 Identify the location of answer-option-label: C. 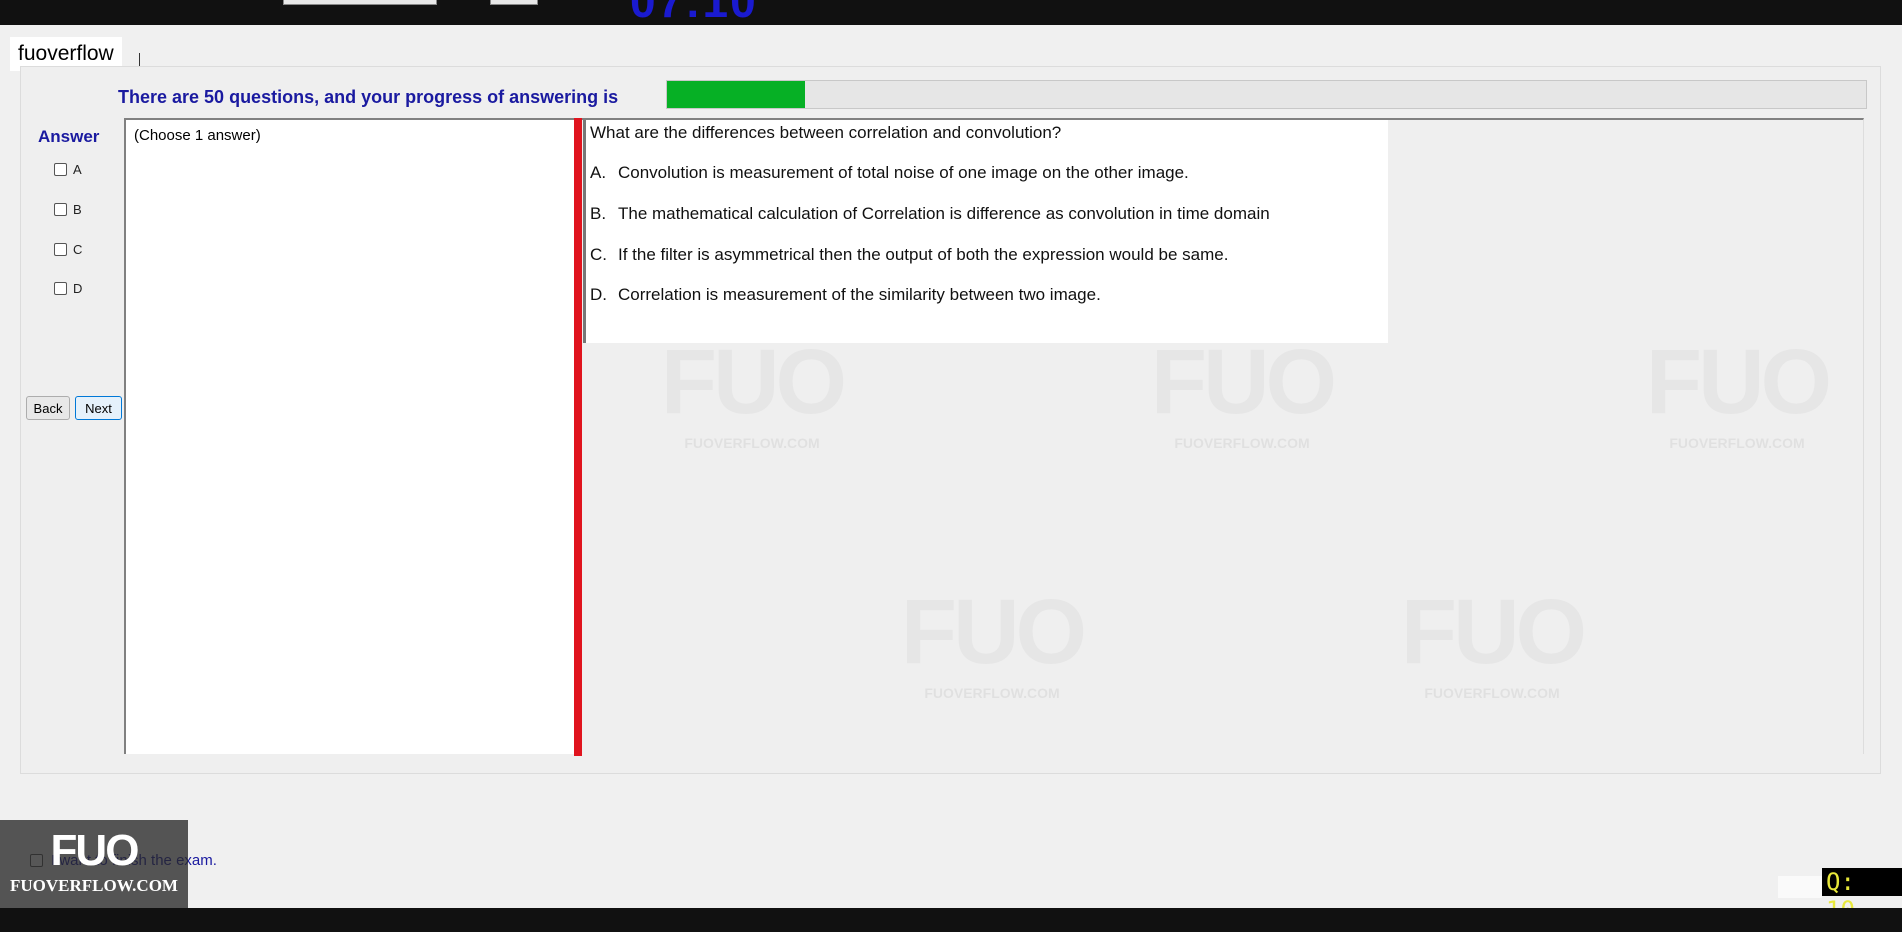
(78, 249).